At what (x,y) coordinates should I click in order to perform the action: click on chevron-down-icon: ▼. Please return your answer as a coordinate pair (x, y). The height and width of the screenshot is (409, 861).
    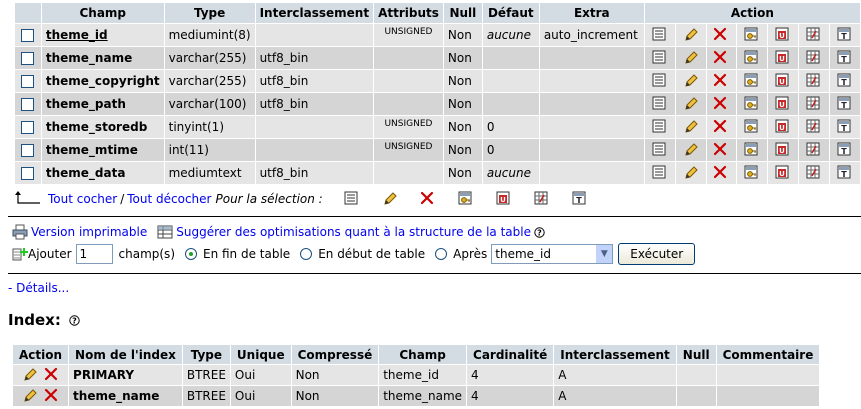
    Looking at the image, I should click on (604, 254).